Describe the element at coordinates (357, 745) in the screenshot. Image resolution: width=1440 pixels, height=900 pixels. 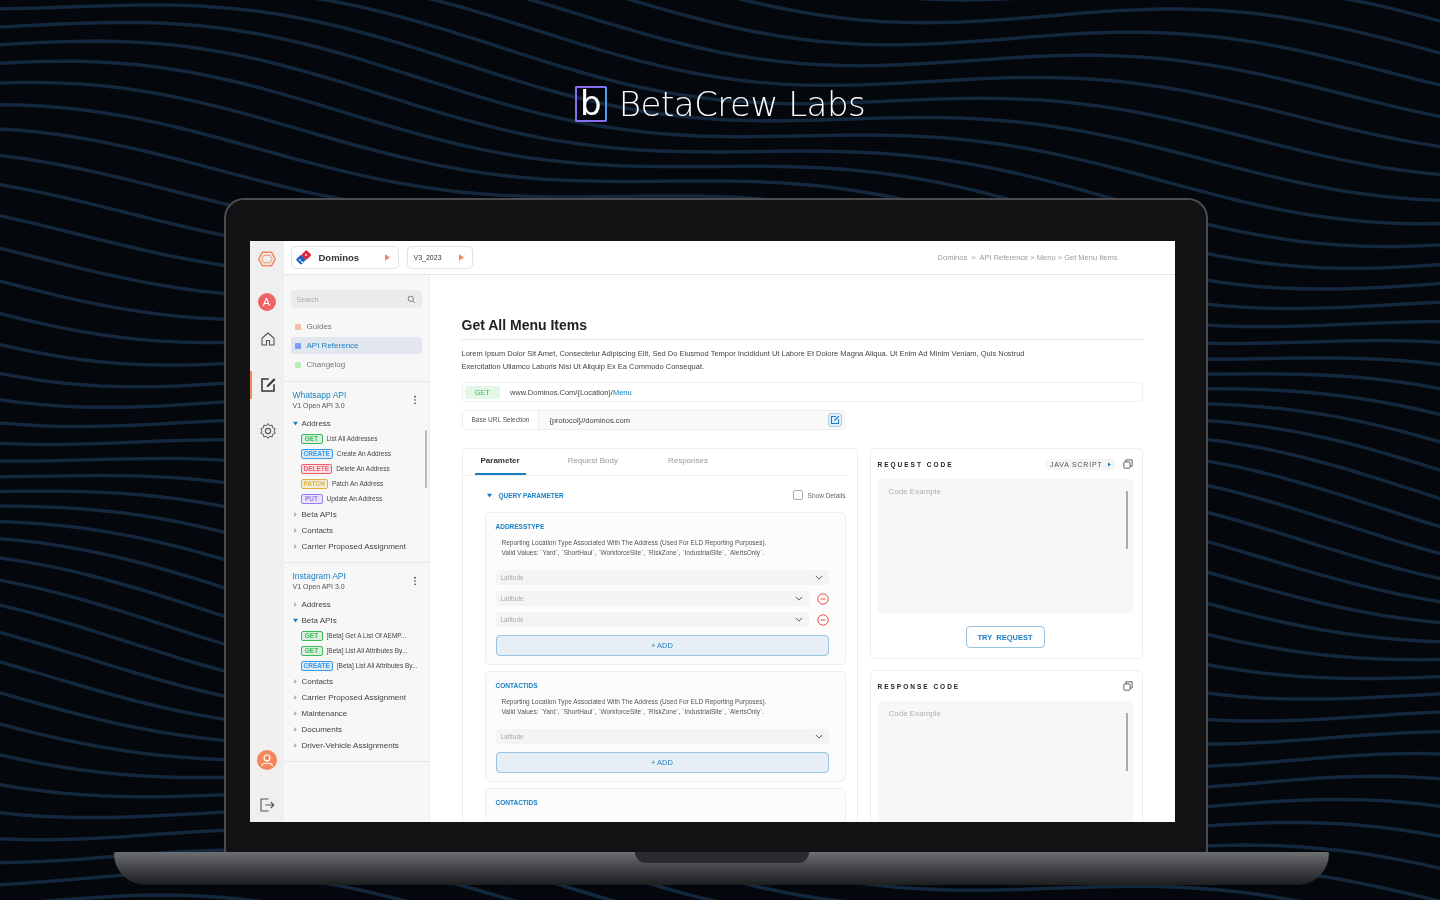
I see `tree-item: Driver-Vehicle Assignments` at that location.